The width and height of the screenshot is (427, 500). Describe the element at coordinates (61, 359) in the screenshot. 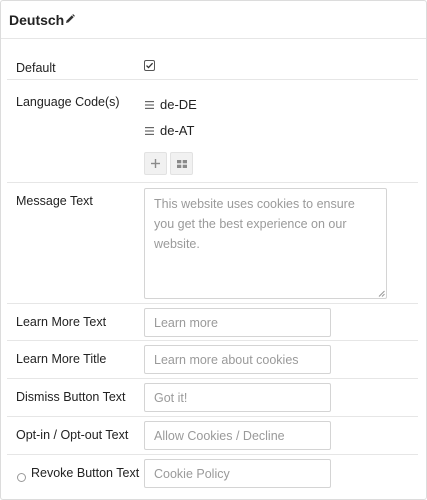

I see `learn-more-title-label: Learn More Title` at that location.